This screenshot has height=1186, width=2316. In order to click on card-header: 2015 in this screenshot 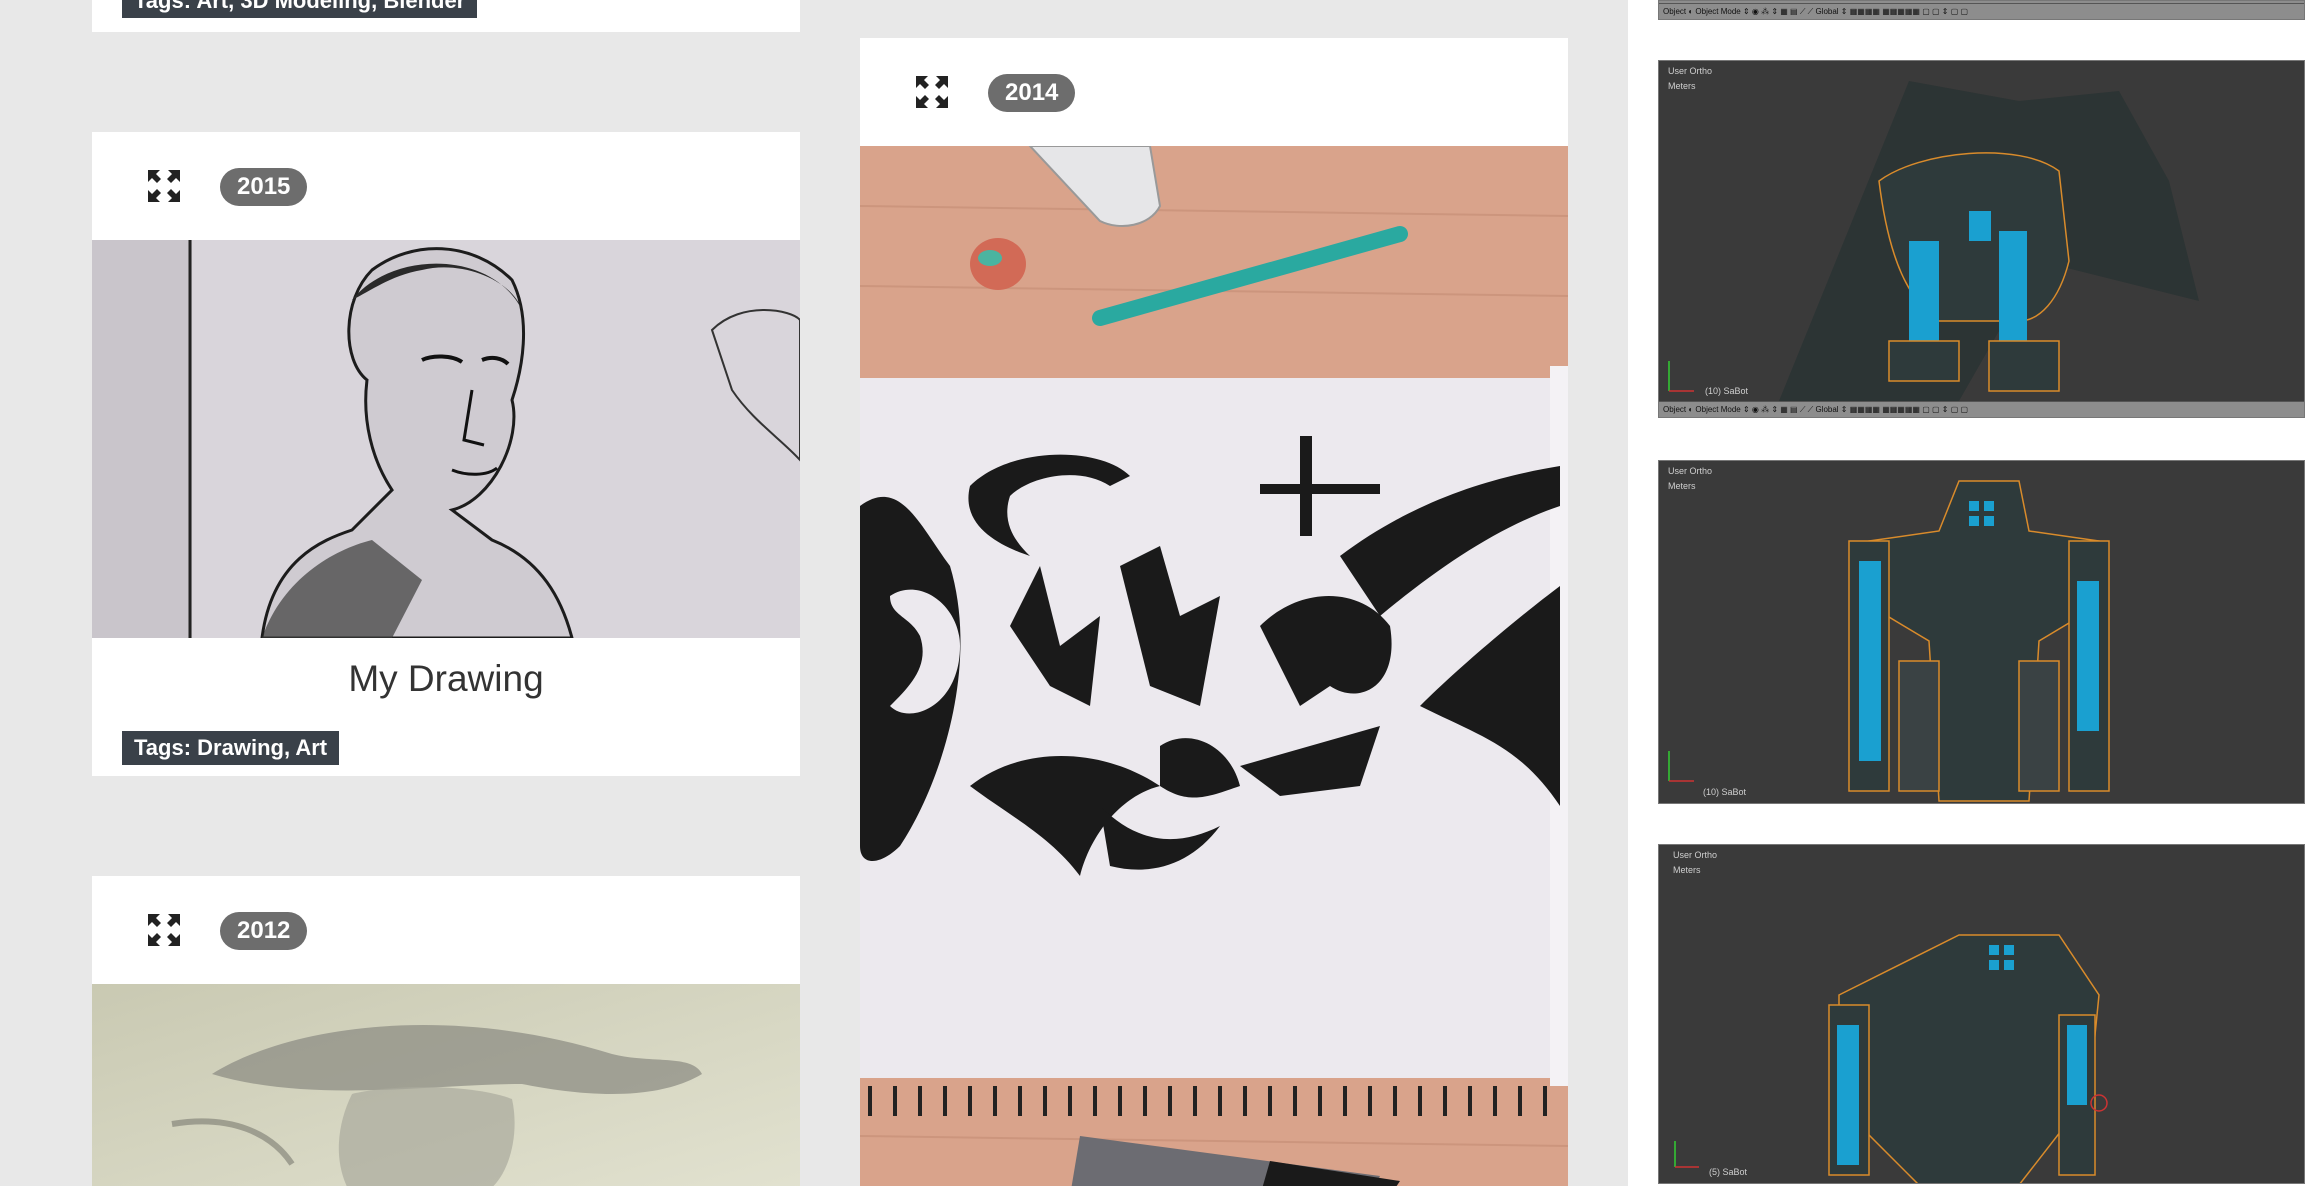, I will do `click(446, 186)`.